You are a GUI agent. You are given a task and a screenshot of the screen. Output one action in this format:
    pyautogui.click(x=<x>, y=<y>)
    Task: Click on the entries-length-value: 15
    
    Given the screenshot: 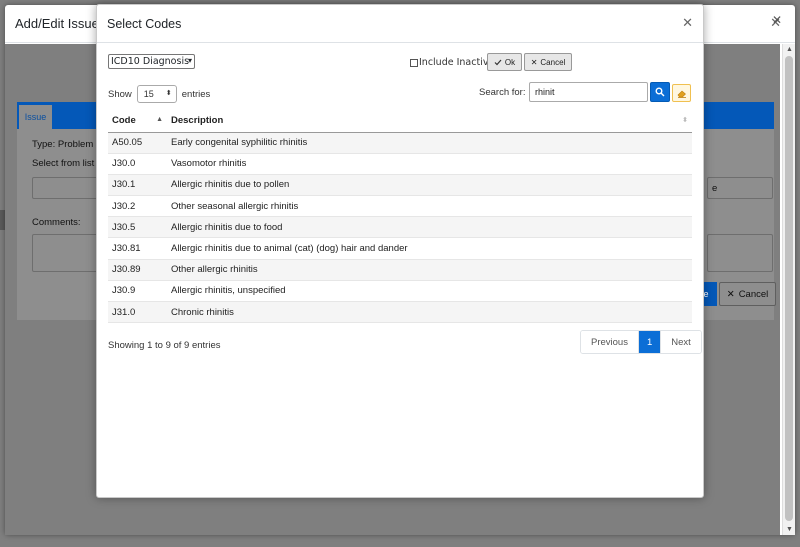 What is the action you would take?
    pyautogui.click(x=148, y=94)
    